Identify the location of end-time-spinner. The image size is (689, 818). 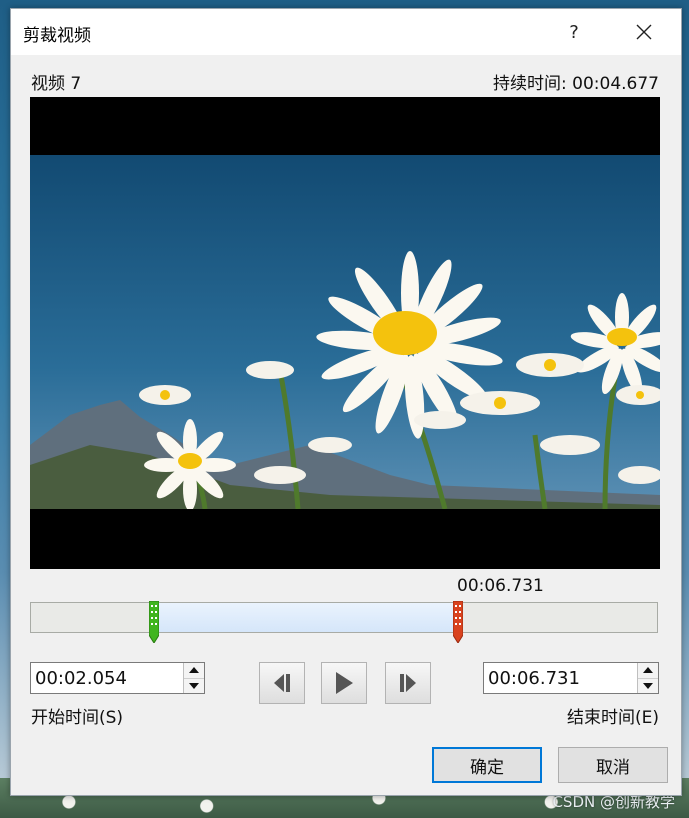
(647, 678).